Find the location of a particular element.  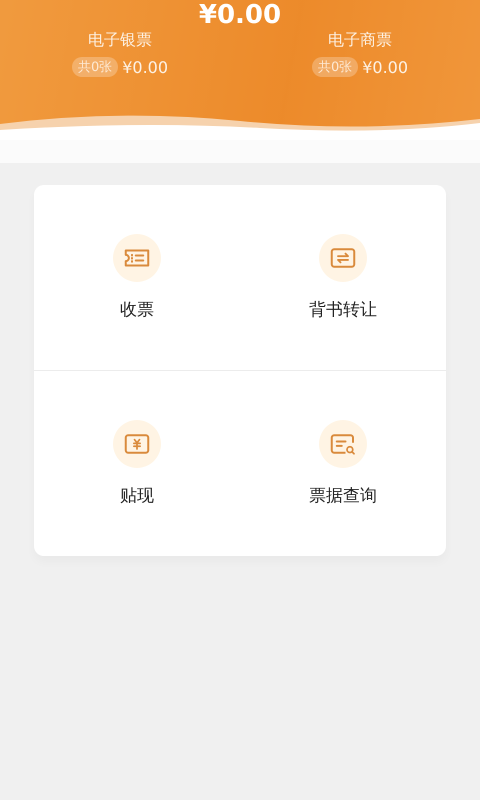

action-button: 背书转让 is located at coordinates (343, 277).